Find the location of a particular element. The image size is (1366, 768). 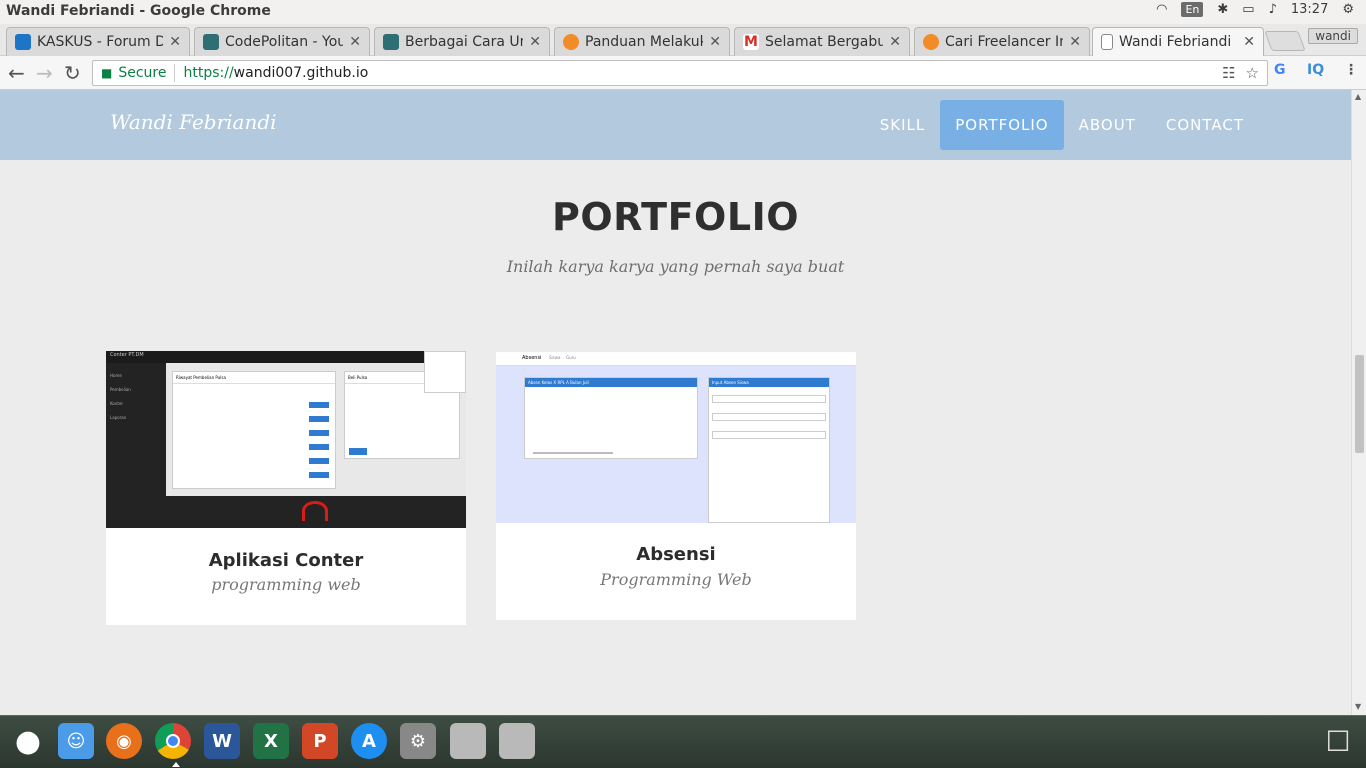

secure-label: Secure is located at coordinates (142, 73).